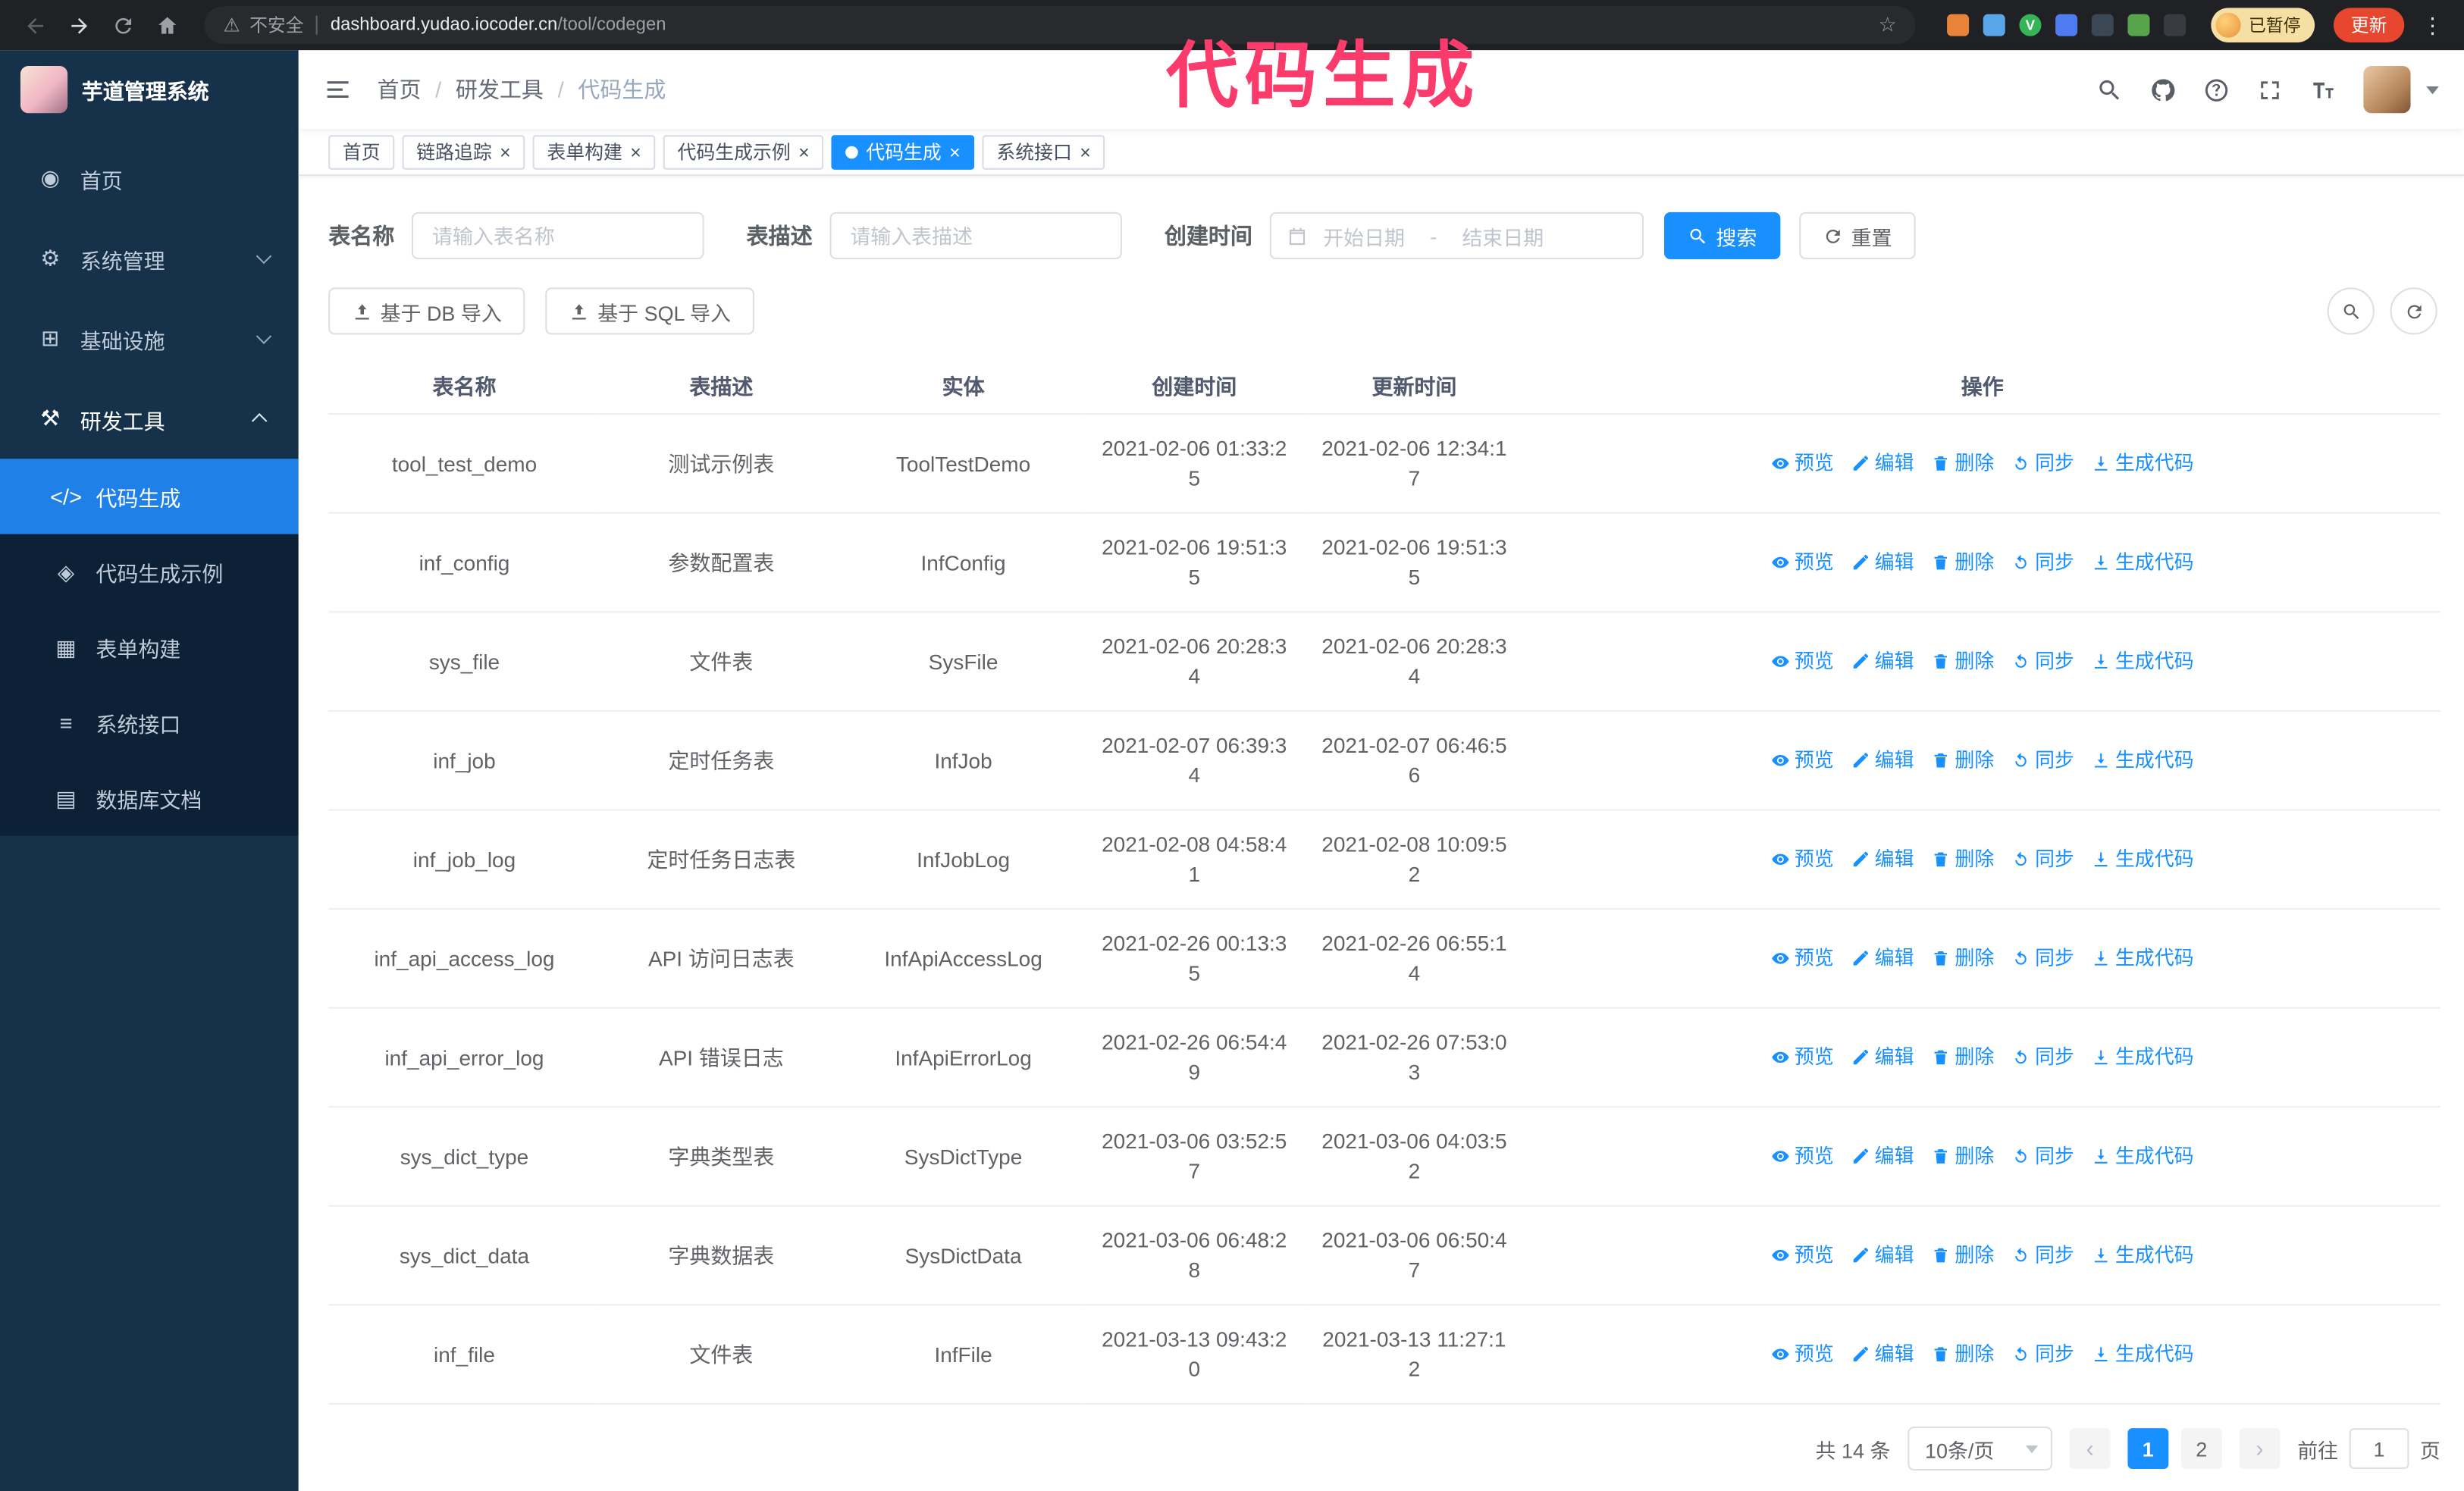  I want to click on table-desc-input, so click(976, 235).